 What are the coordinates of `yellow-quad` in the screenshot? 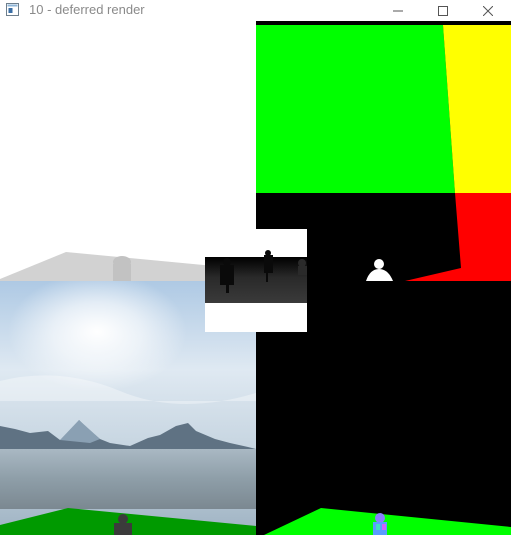 It's located at (477, 109).